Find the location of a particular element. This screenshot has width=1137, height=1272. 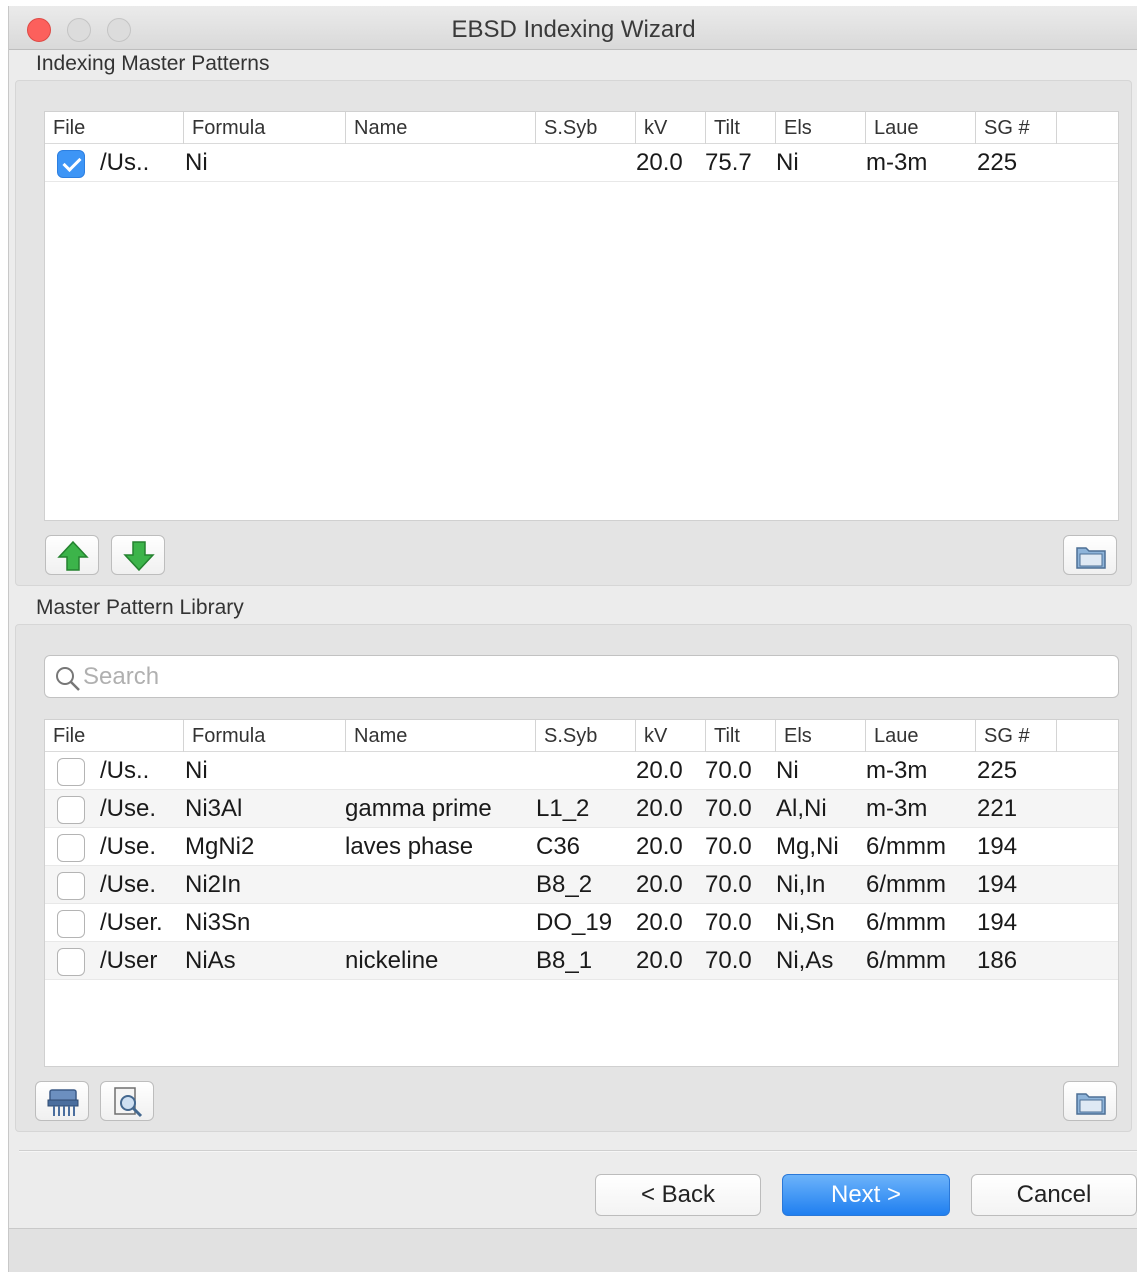

move-up-button is located at coordinates (72, 555).